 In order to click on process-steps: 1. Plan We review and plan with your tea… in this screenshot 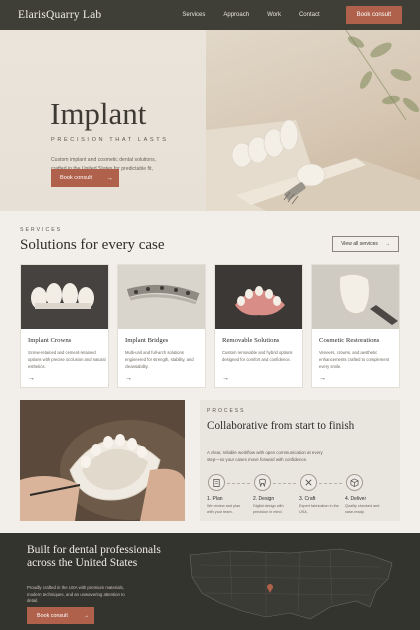, I will do `click(299, 494)`.